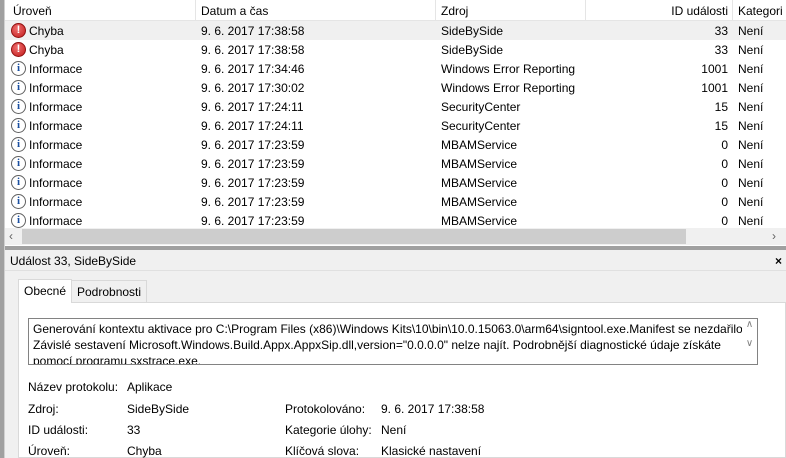  What do you see at coordinates (234, 11) in the screenshot?
I see `col-date: Datum a čas` at bounding box center [234, 11].